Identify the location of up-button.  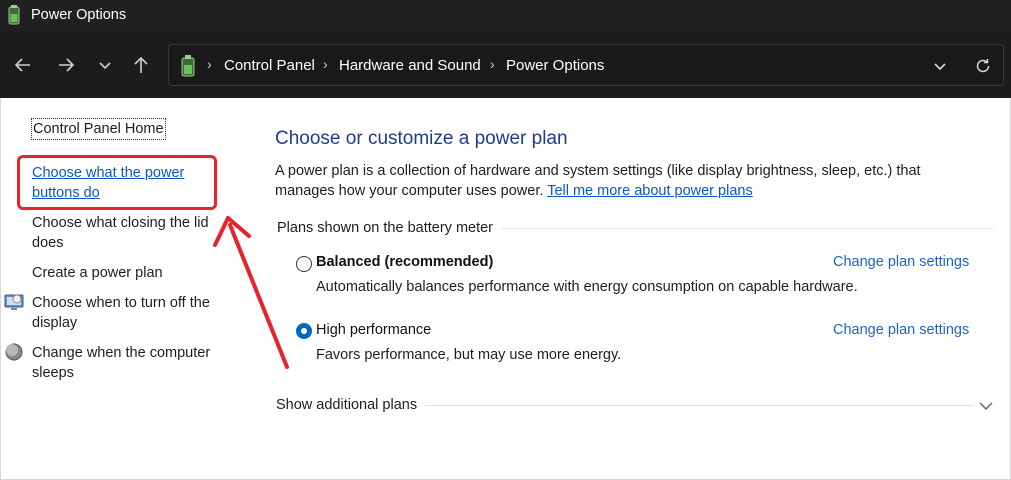
(141, 65).